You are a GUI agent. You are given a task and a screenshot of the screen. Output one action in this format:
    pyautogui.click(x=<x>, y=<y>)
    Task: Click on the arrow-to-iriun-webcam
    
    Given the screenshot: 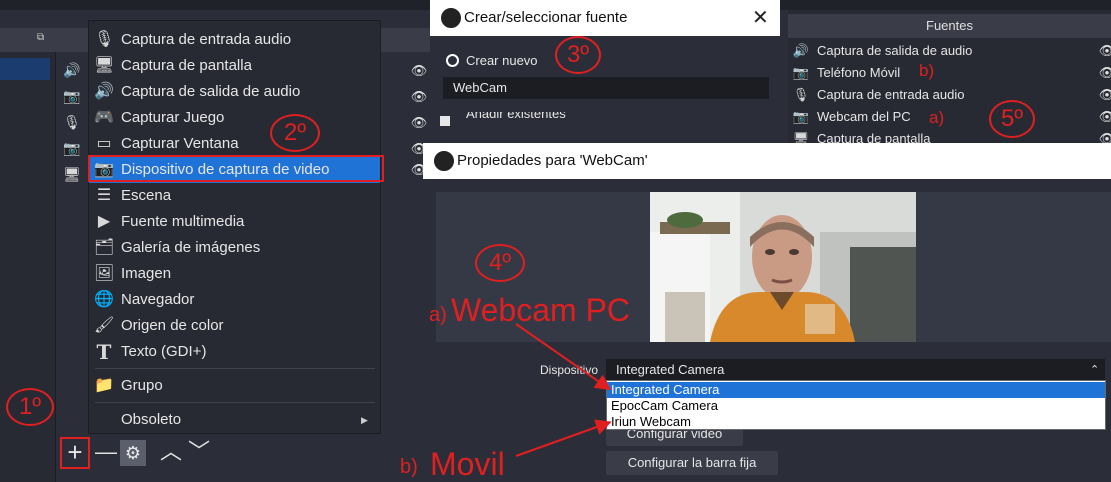 What is the action you would take?
    pyautogui.click(x=563, y=438)
    